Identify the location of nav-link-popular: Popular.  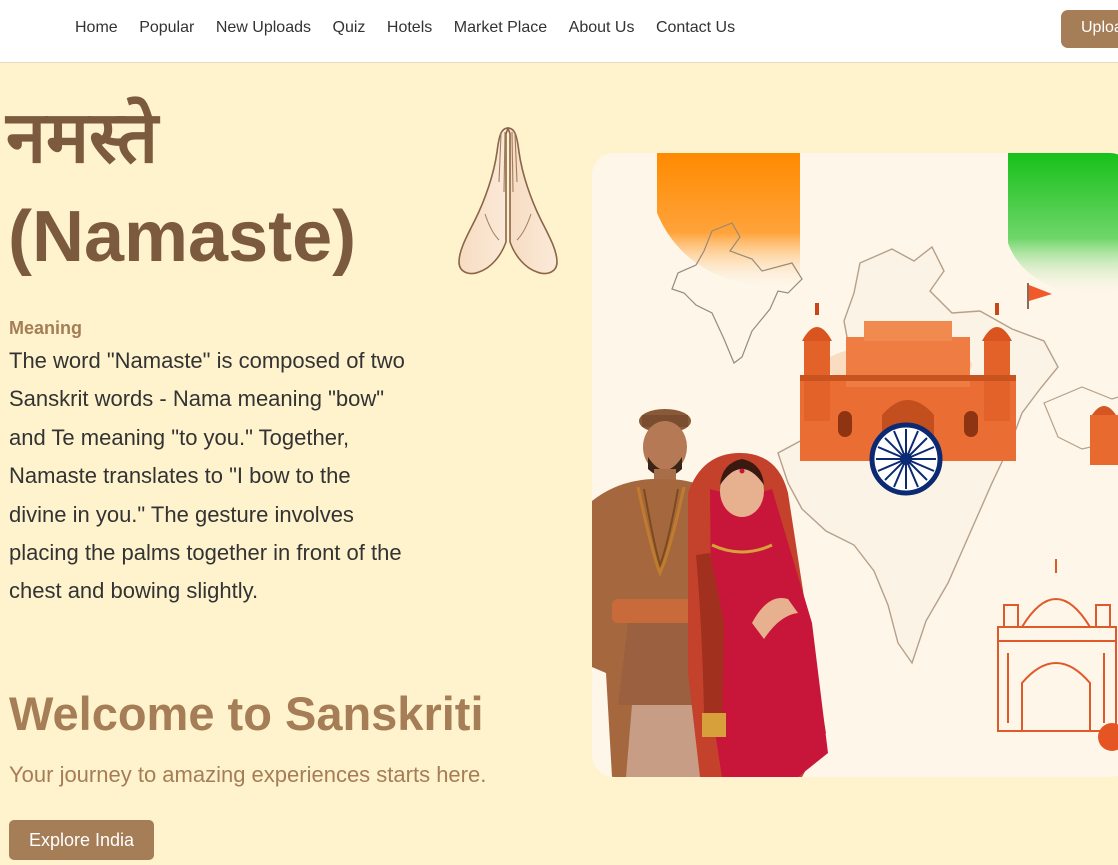
(166, 28).